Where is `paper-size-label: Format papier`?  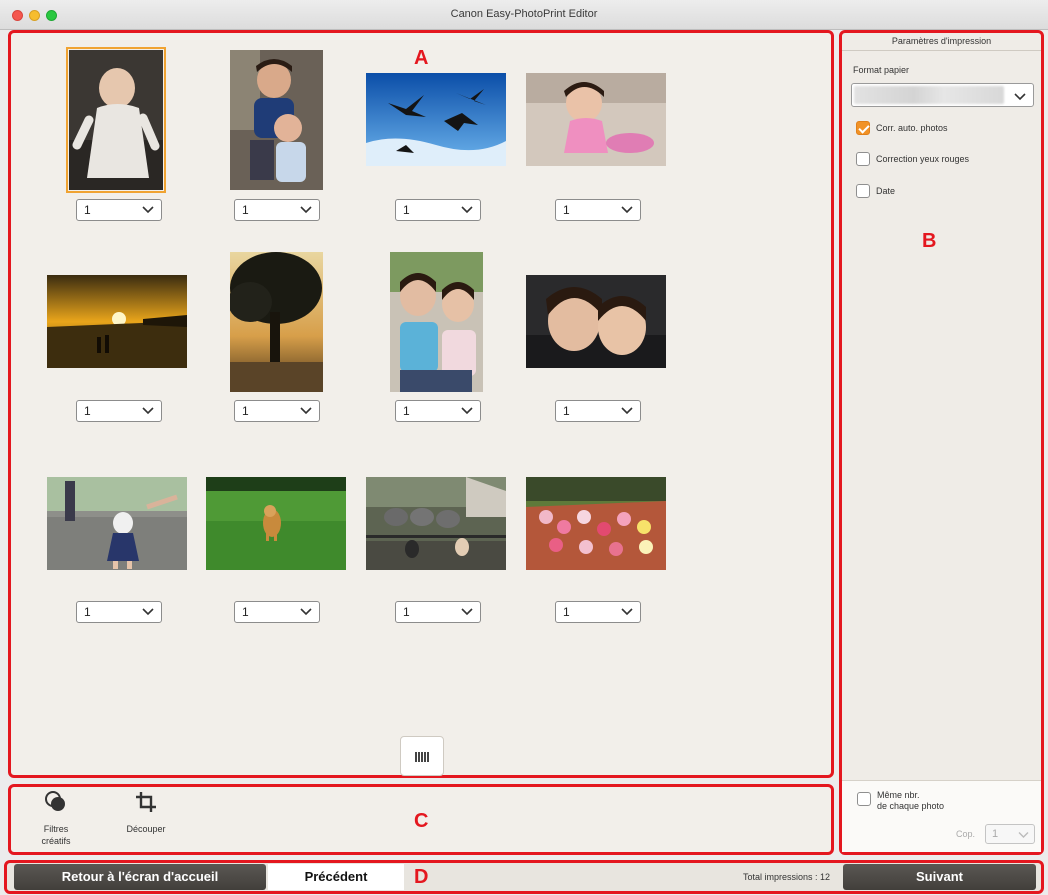 paper-size-label: Format papier is located at coordinates (881, 70).